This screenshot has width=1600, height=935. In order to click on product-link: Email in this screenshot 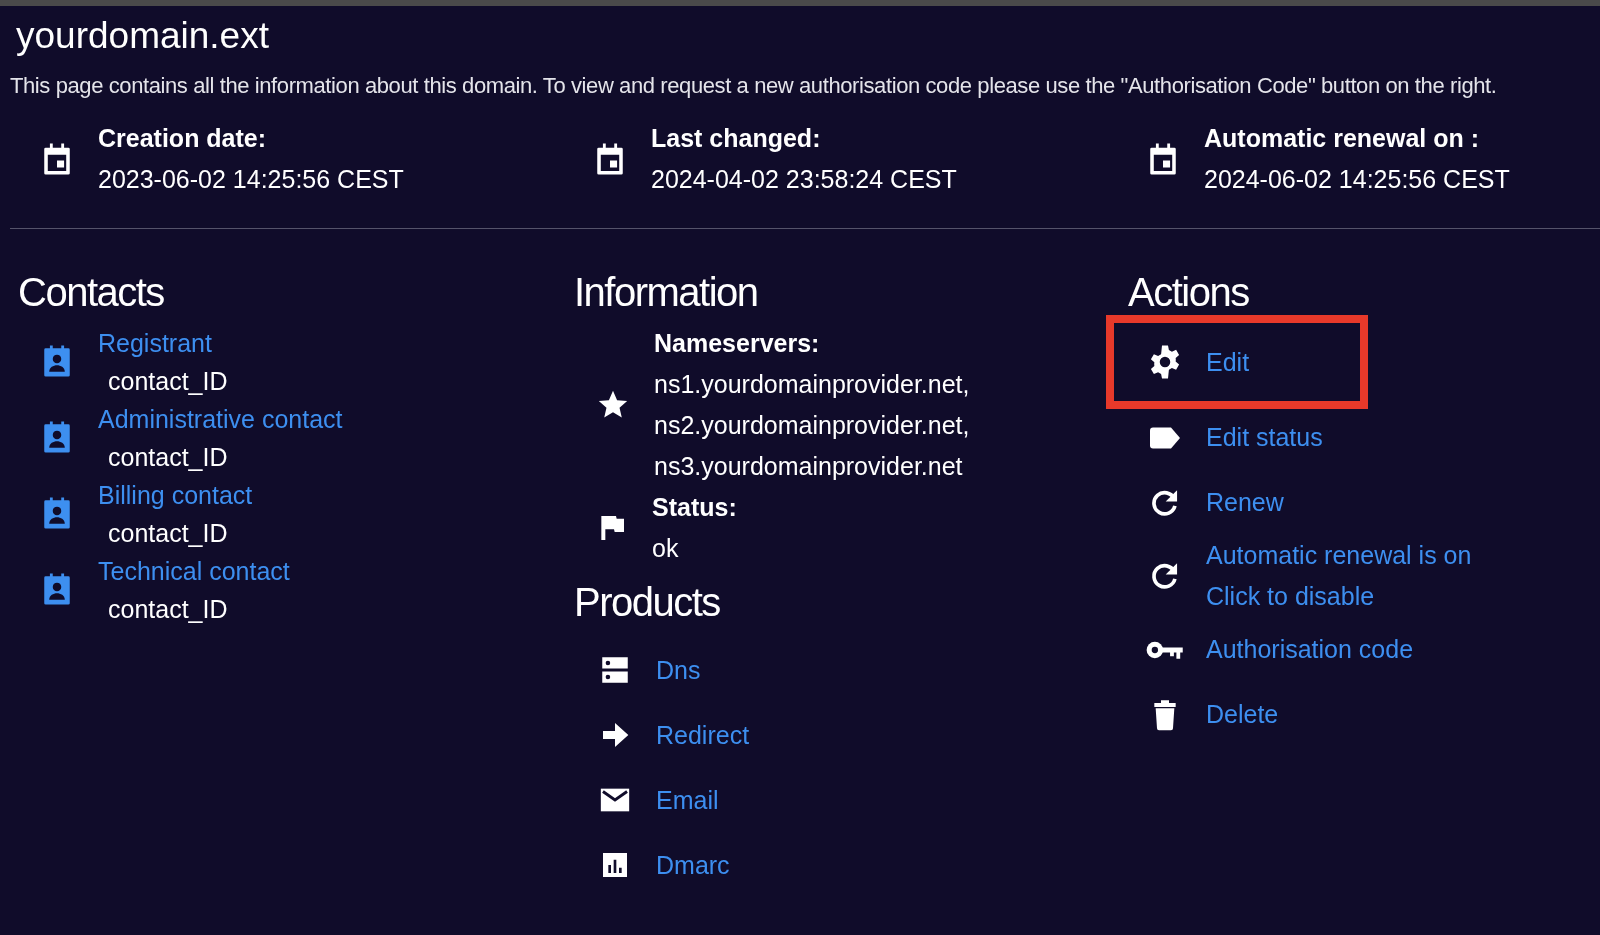, I will do `click(687, 799)`.